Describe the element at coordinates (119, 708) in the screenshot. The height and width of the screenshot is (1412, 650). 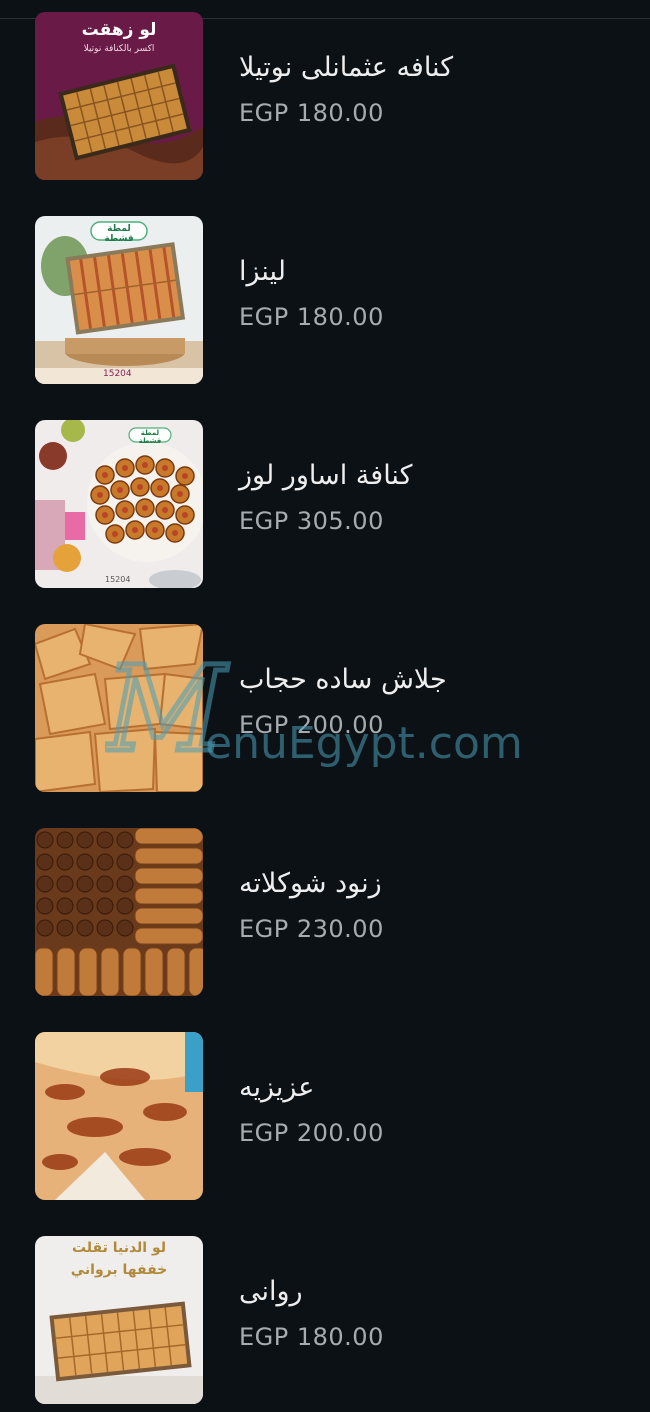
I see `plain-goulash-pastry-image` at that location.